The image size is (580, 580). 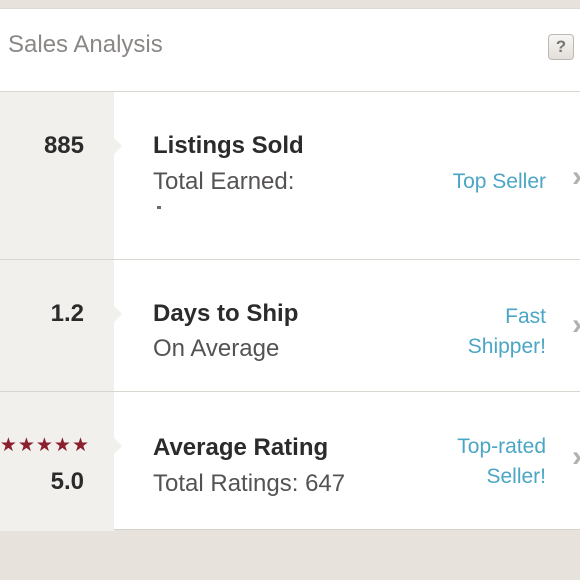 What do you see at coordinates (506, 346) in the screenshot?
I see `fast-shipper-line2: Shipper!` at bounding box center [506, 346].